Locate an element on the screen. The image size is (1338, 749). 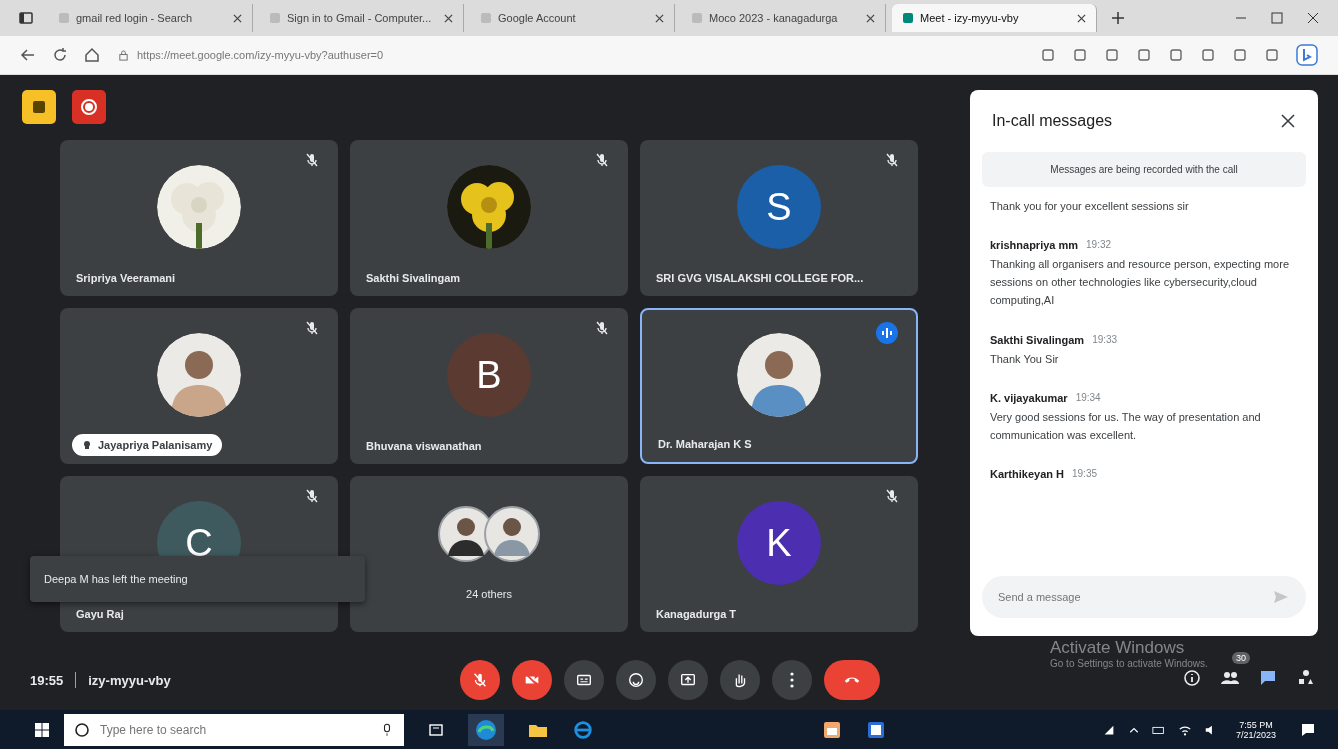
ie-icon is located at coordinates (583, 729).